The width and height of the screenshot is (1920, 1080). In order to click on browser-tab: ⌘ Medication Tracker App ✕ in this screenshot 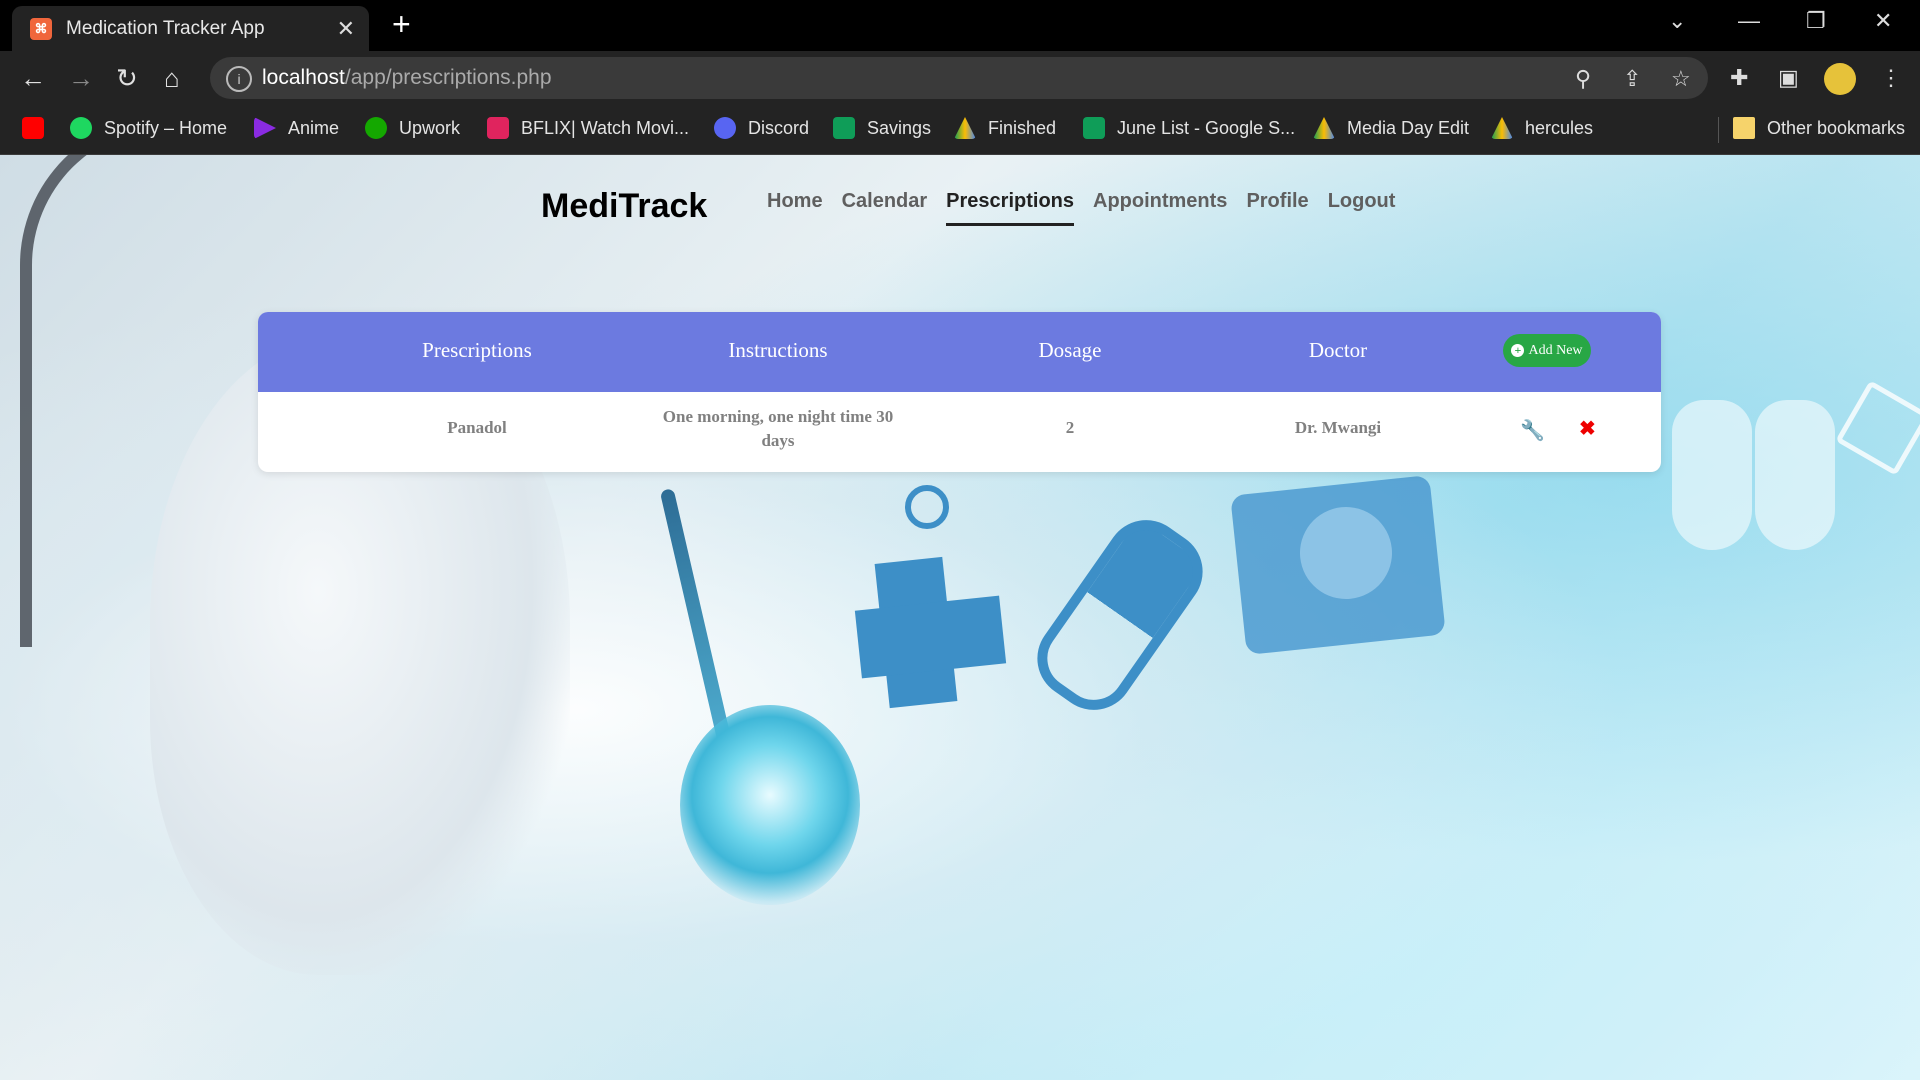, I will do `click(190, 28)`.